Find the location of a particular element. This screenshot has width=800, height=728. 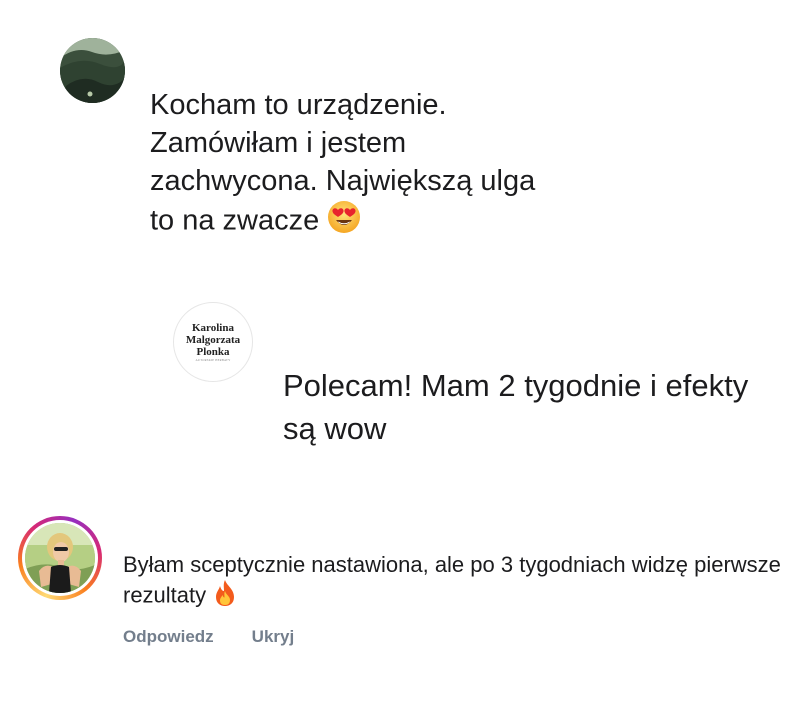

reply-button: Odpowiedz is located at coordinates (168, 637).